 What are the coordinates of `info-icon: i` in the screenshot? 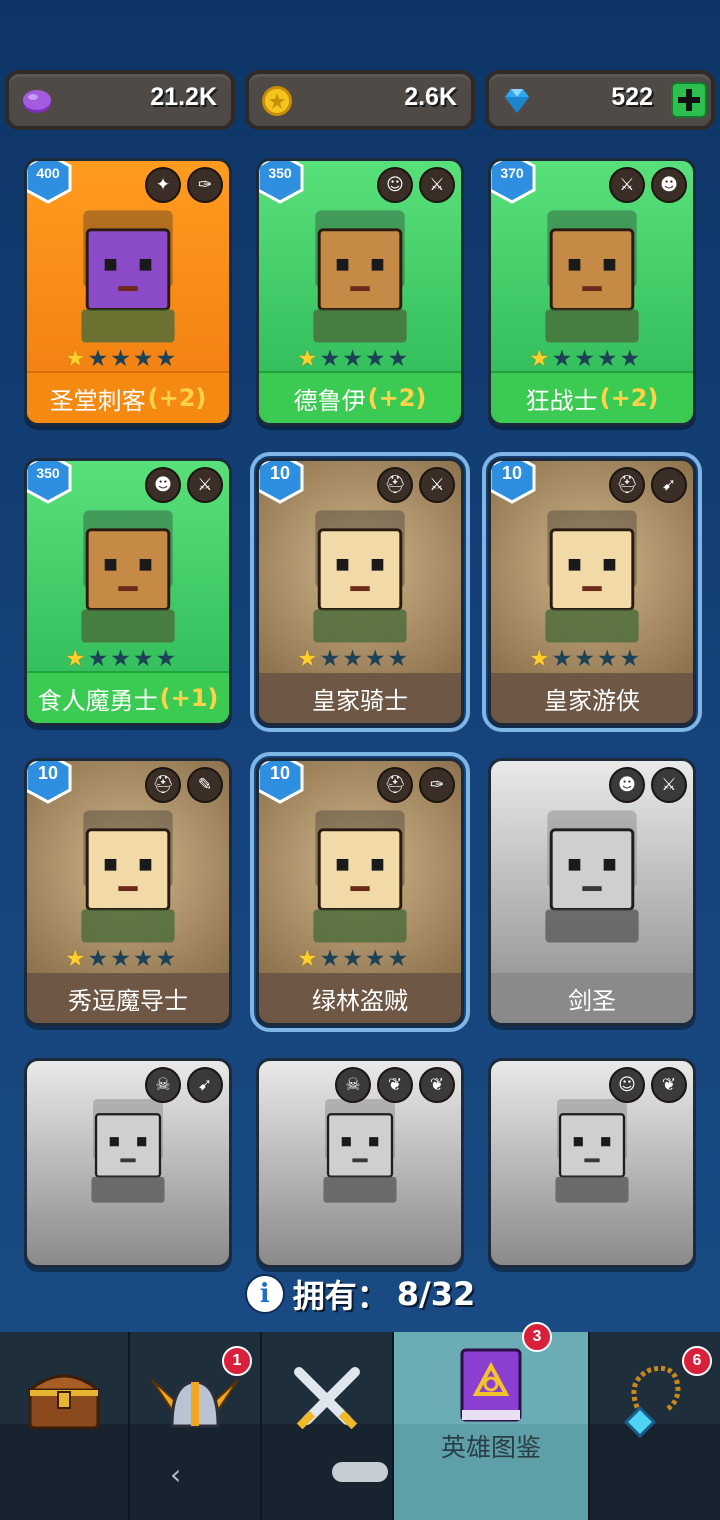 It's located at (264, 1294).